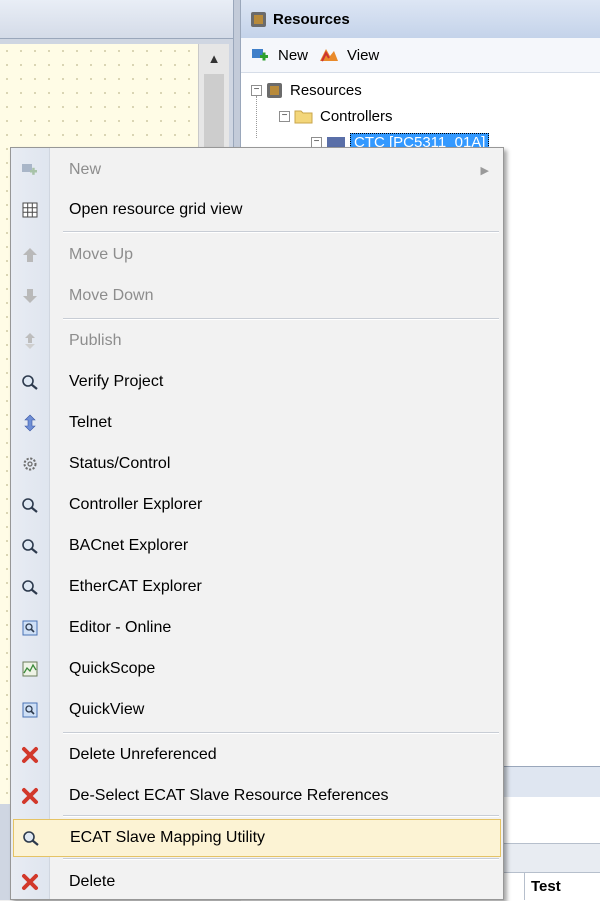  I want to click on menu-item-label: Status/Control, so click(120, 463).